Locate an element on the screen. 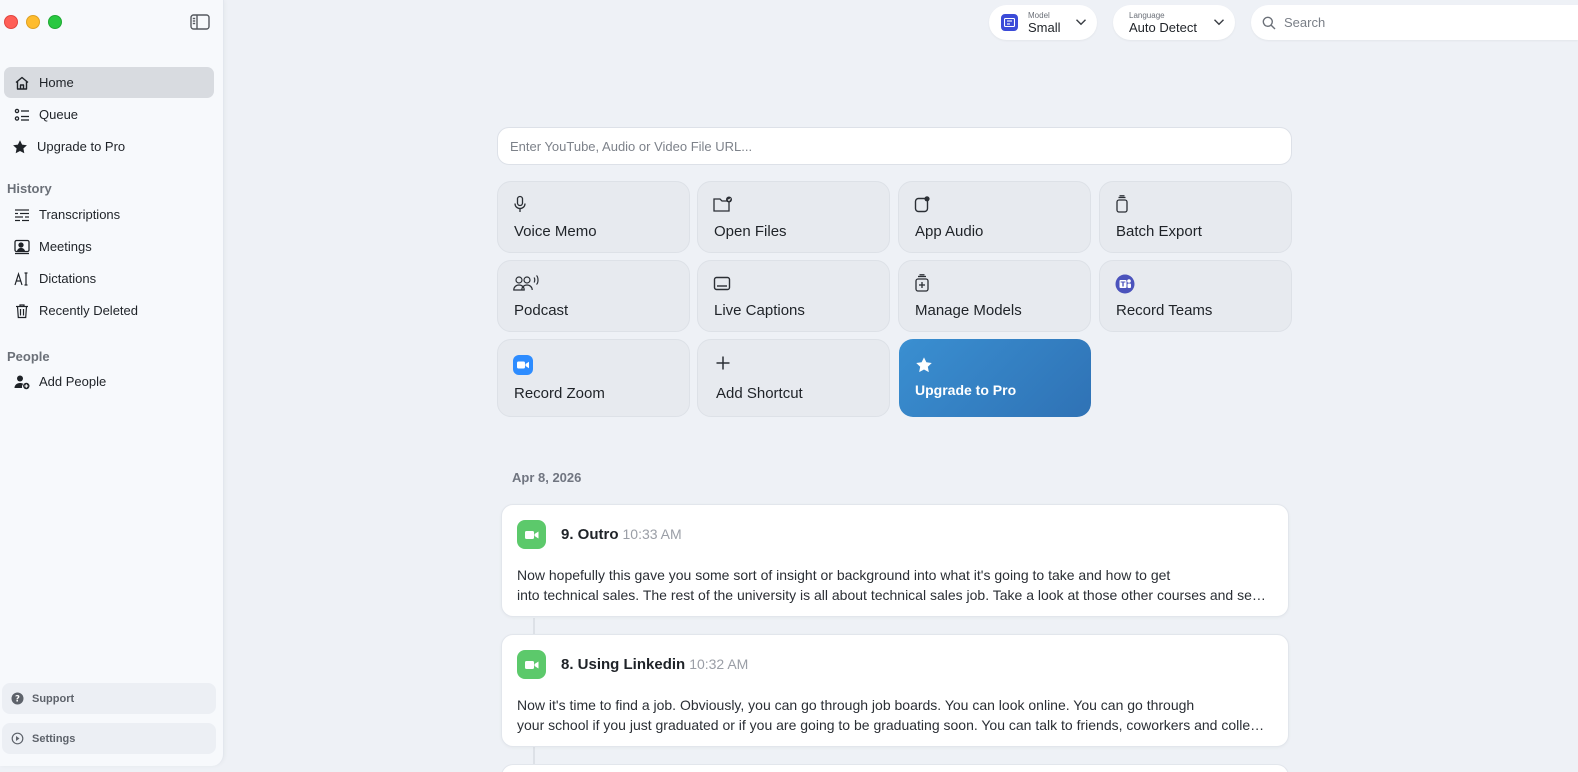  sidebar-item-label: Upgrade to Pro is located at coordinates (81, 146).